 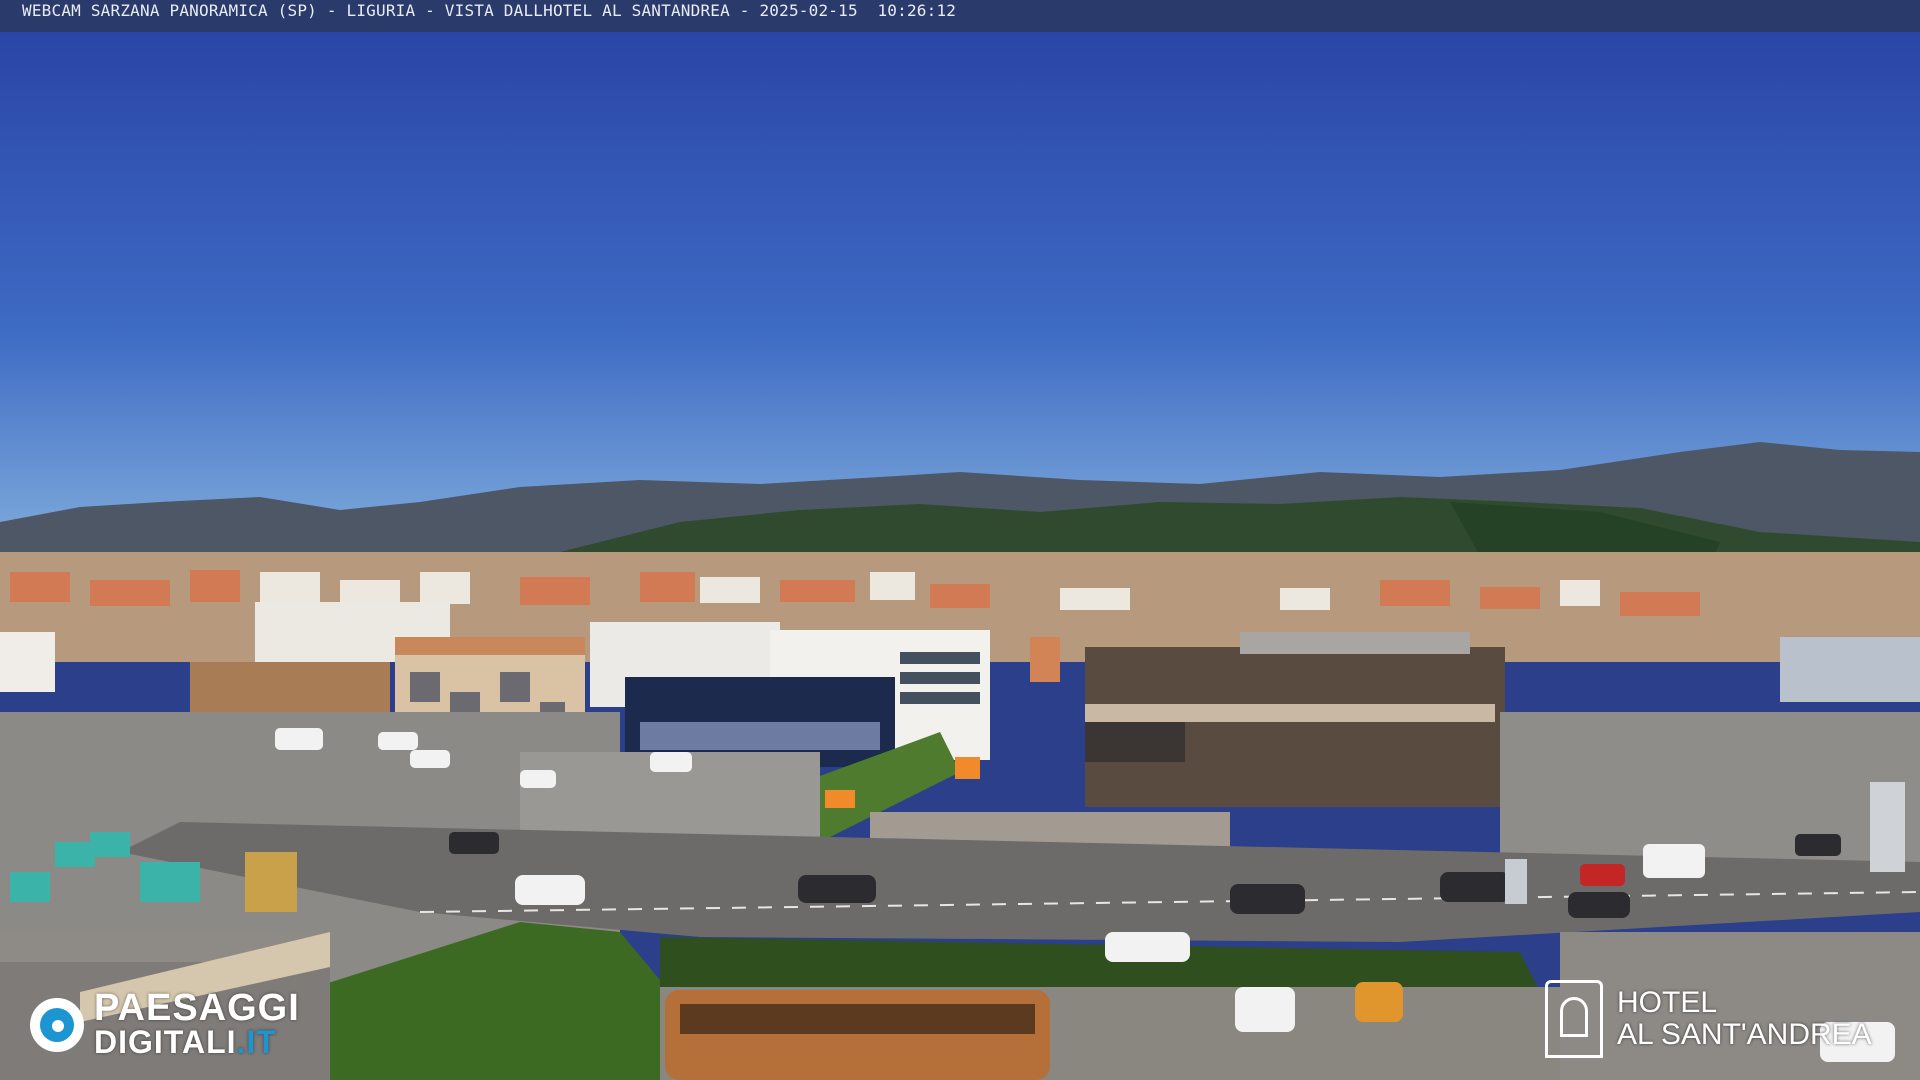 What do you see at coordinates (1574, 1019) in the screenshot?
I see `hotel-door-icon` at bounding box center [1574, 1019].